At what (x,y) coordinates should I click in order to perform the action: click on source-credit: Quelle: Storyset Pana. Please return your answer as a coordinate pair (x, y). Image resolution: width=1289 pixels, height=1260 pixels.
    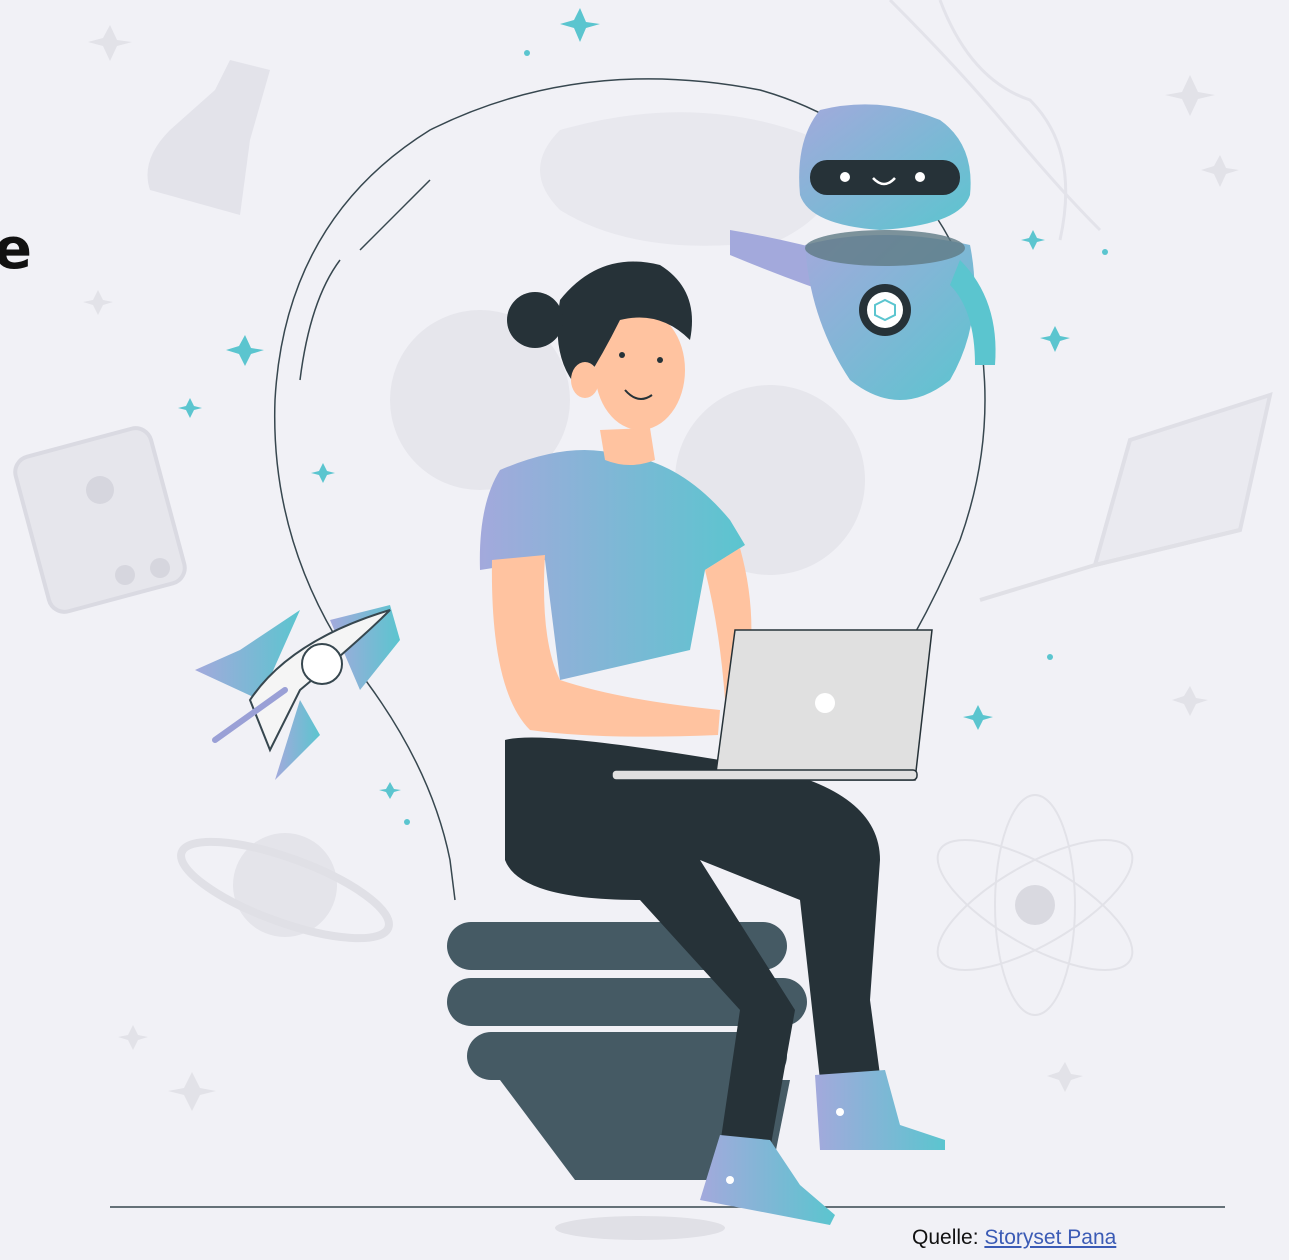
    Looking at the image, I should click on (1014, 1238).